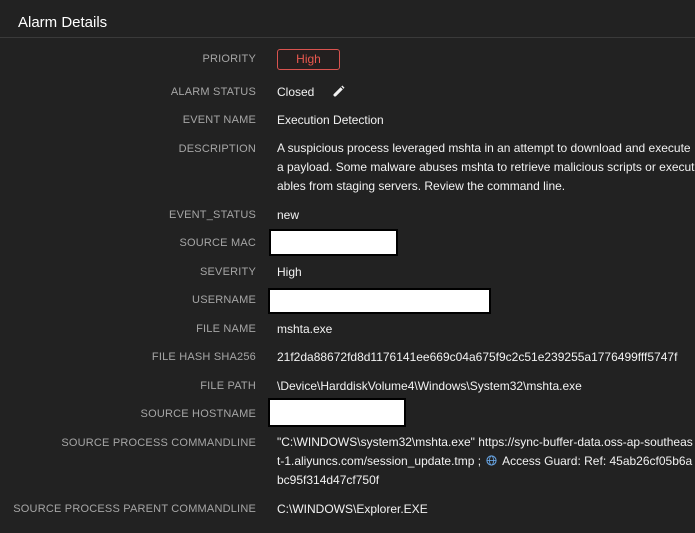  I want to click on source-process-parent-commandline-value: C:\WINDOWS\Explorer.EXE, so click(352, 509).